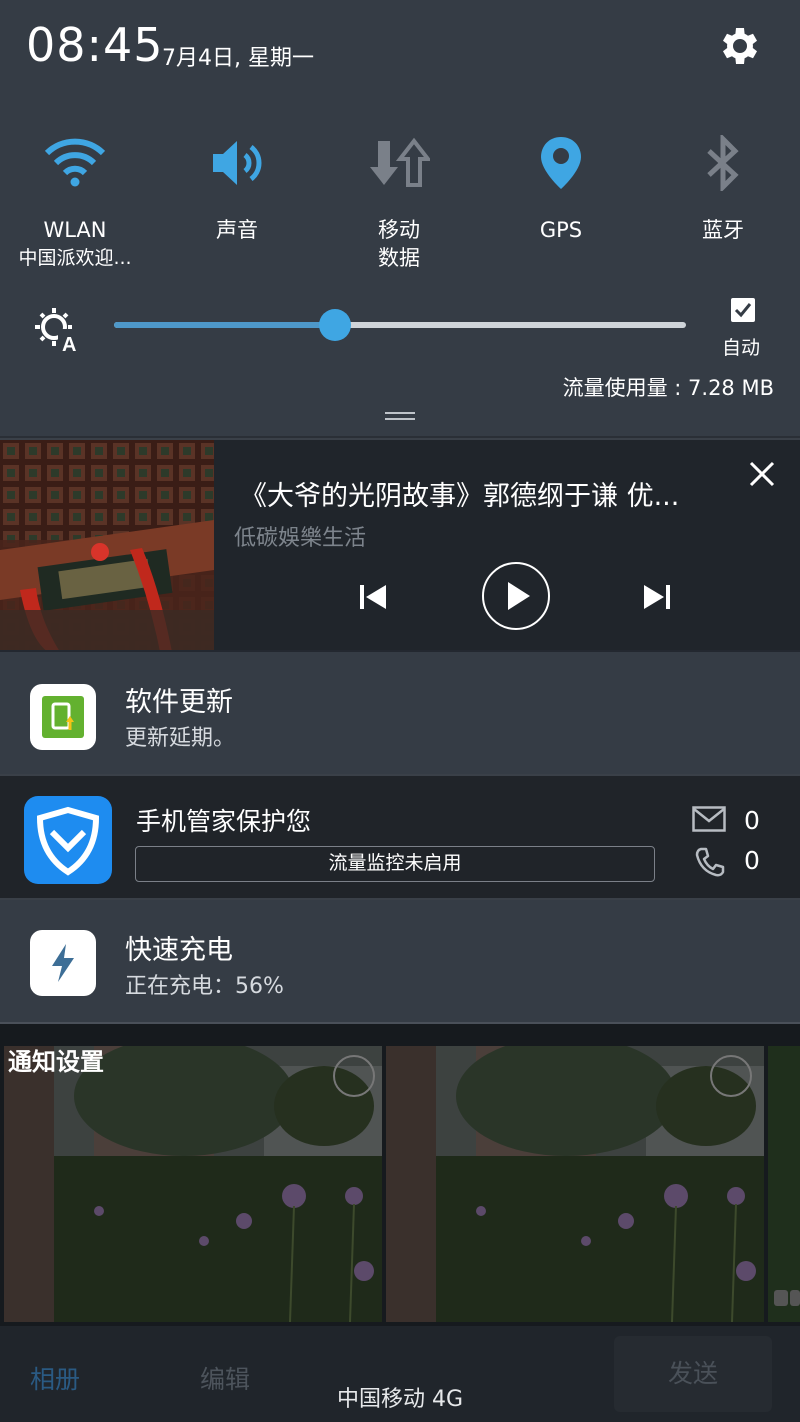 The height and width of the screenshot is (1422, 800). What do you see at coordinates (400, 1374) in the screenshot?
I see `bottom-bar: 相册 编辑 发送 中国移动 4G` at bounding box center [400, 1374].